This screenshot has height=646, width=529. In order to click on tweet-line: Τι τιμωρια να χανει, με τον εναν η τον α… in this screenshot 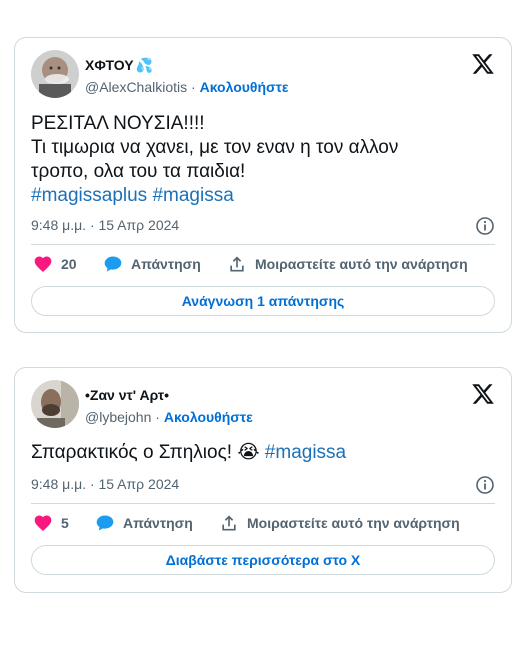, I will do `click(215, 147)`.